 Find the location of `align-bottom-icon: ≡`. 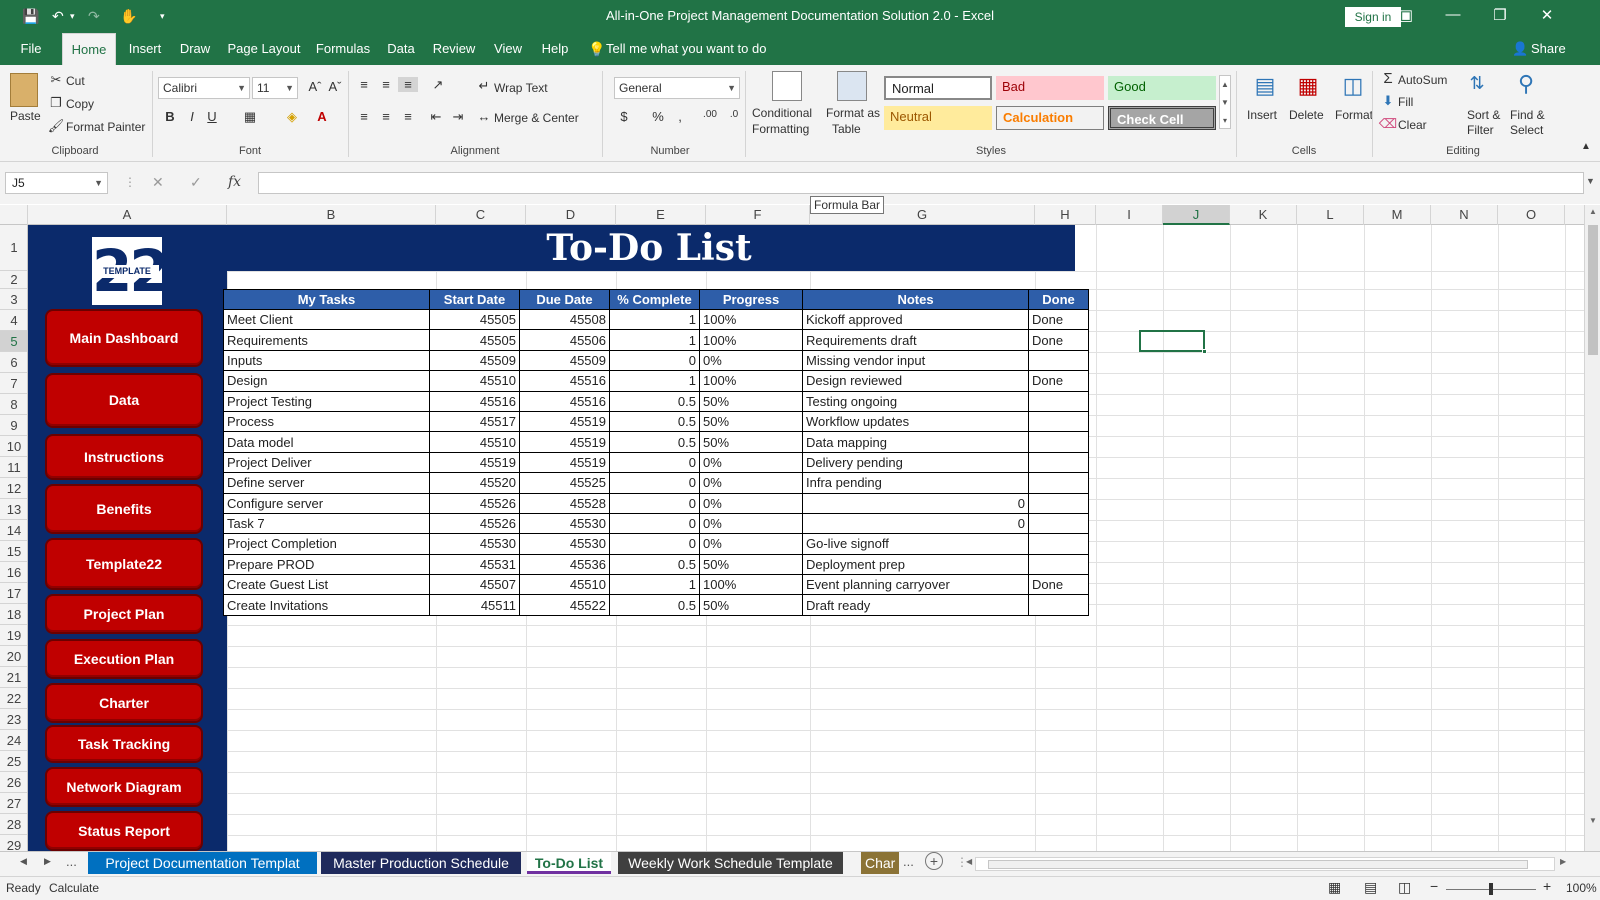

align-bottom-icon: ≡ is located at coordinates (408, 84).